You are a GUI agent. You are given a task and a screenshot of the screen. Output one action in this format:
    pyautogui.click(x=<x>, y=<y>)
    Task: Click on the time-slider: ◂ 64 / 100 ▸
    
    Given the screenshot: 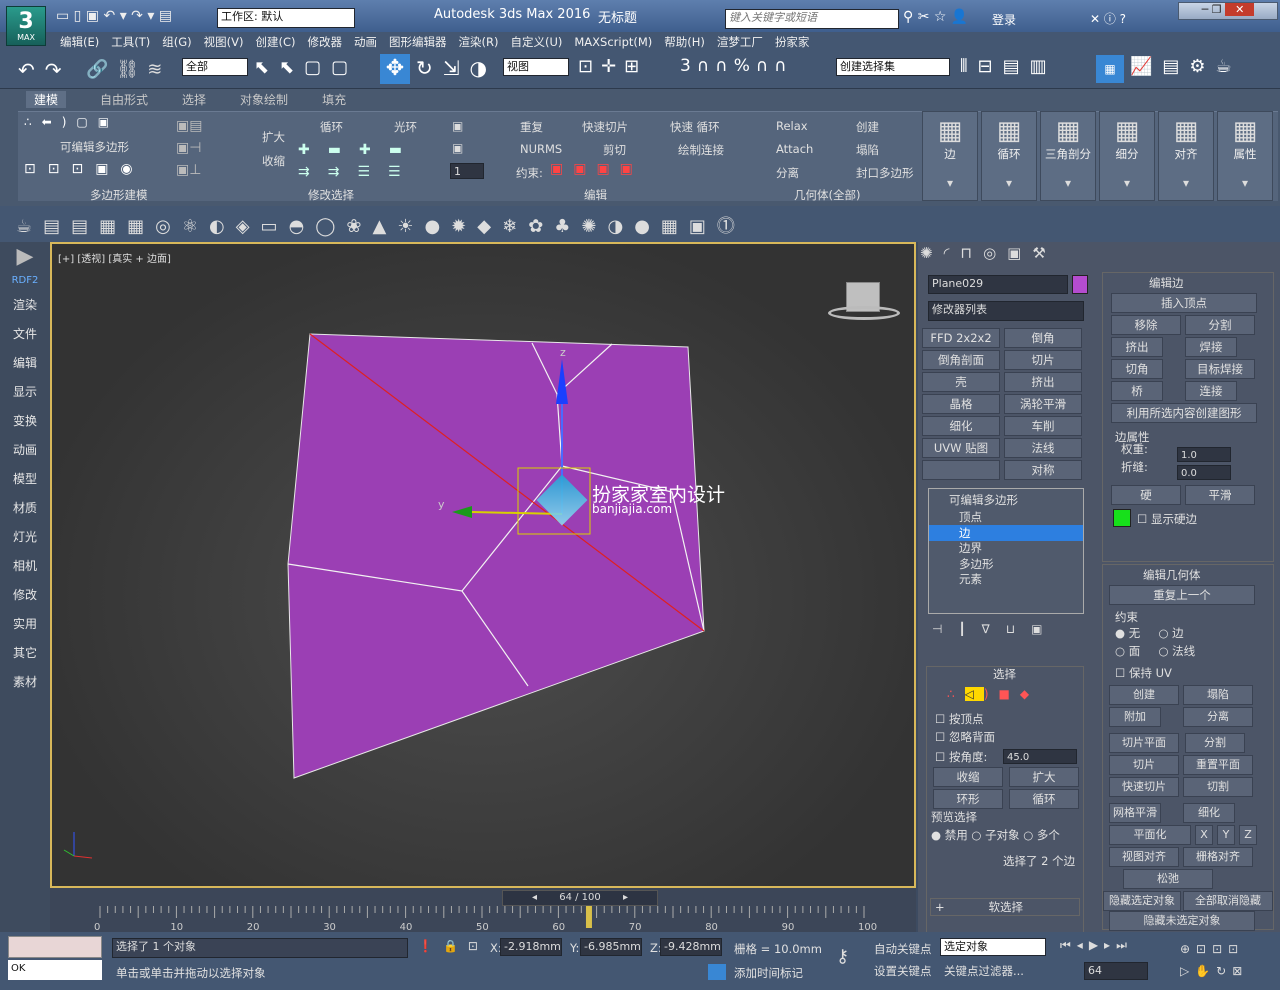 What is the action you would take?
    pyautogui.click(x=580, y=898)
    